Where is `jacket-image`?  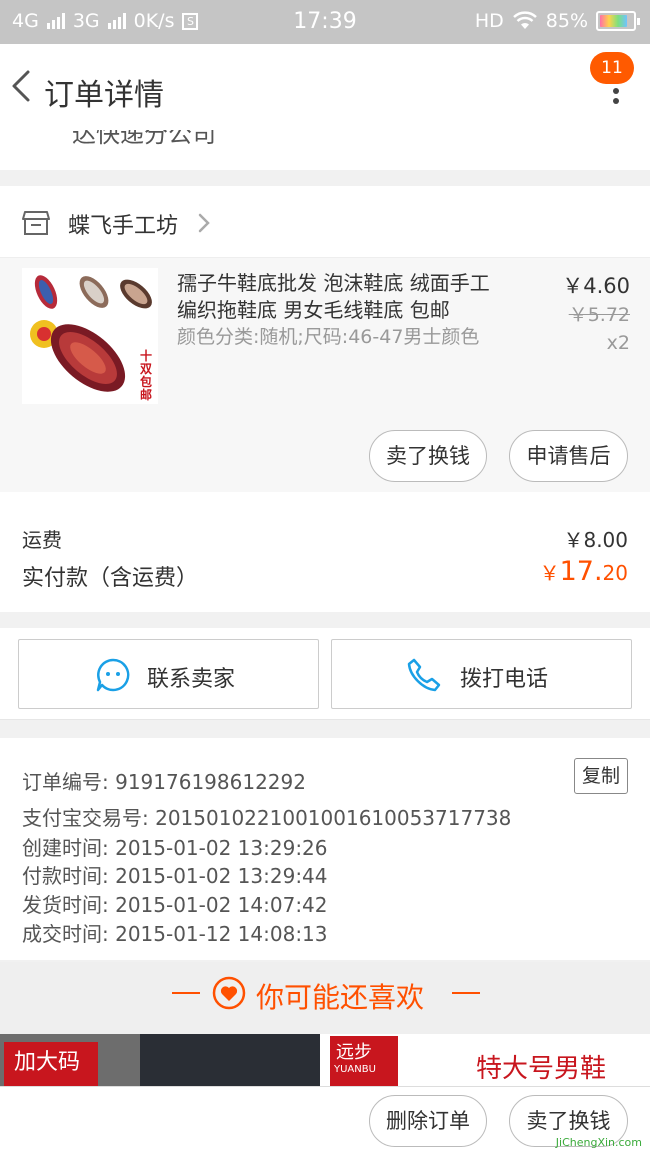 jacket-image is located at coordinates (230, 1060).